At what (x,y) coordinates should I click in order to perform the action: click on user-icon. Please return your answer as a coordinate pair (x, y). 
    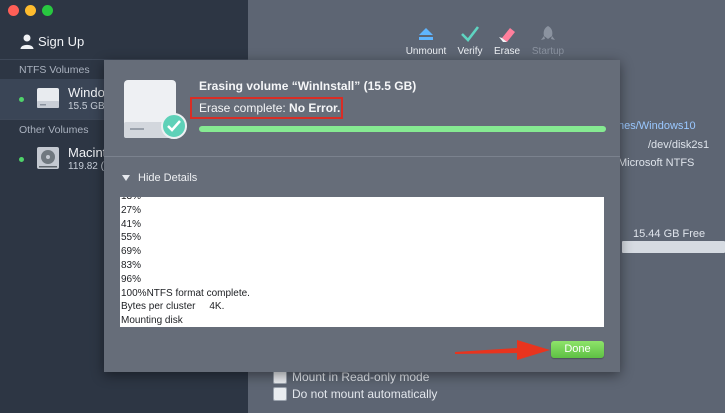
    Looking at the image, I should click on (27, 41).